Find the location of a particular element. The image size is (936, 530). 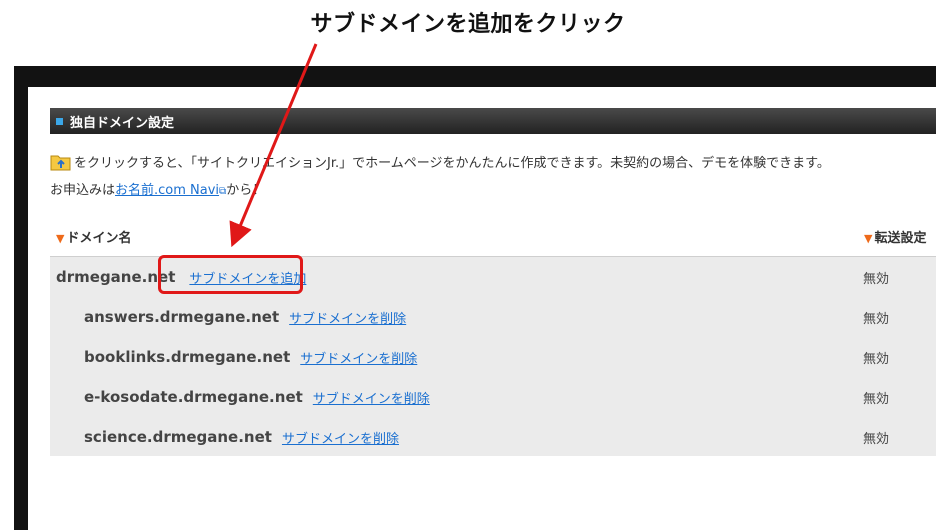

table-row: answers.drmegane.net サブドメインを削除 無効 is located at coordinates (493, 317).